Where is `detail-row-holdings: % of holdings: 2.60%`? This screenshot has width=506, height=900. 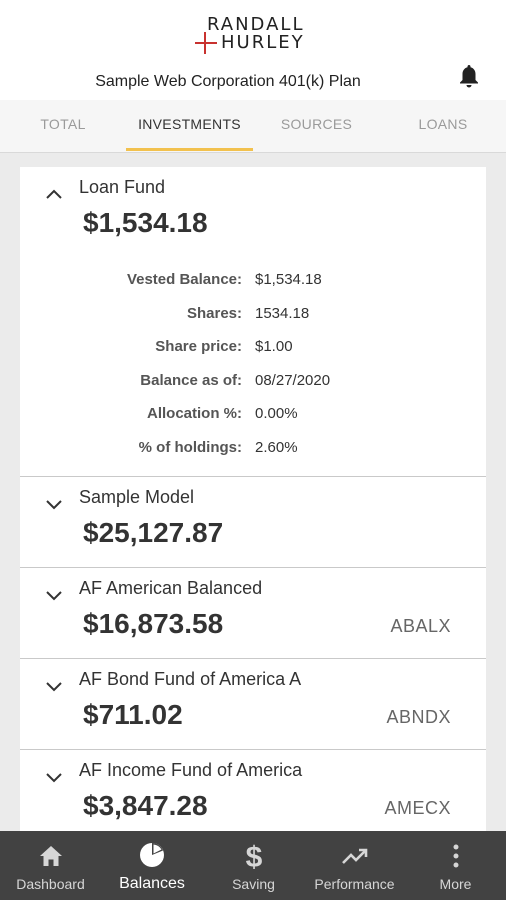 detail-row-holdings: % of holdings: 2.60% is located at coordinates (253, 456).